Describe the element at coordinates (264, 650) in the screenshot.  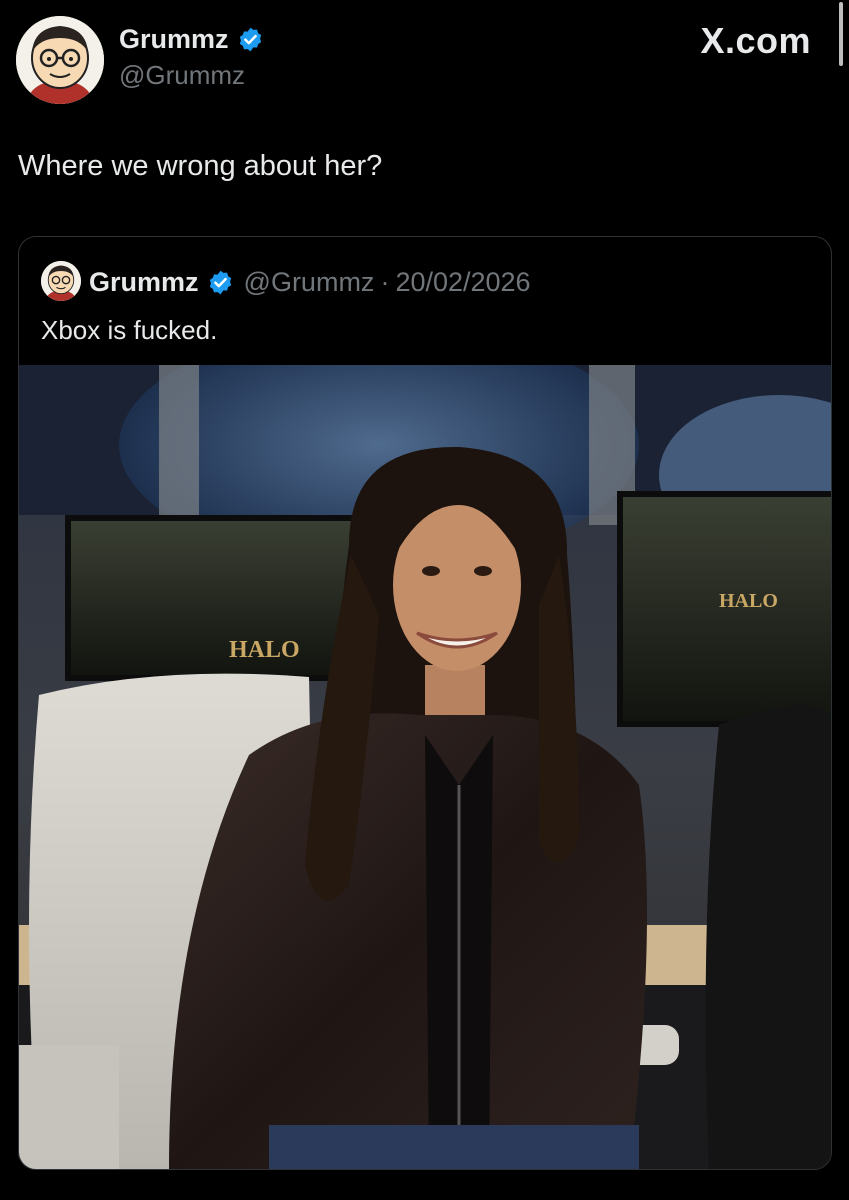
I see `monitor-left-halo-text: HALO` at that location.